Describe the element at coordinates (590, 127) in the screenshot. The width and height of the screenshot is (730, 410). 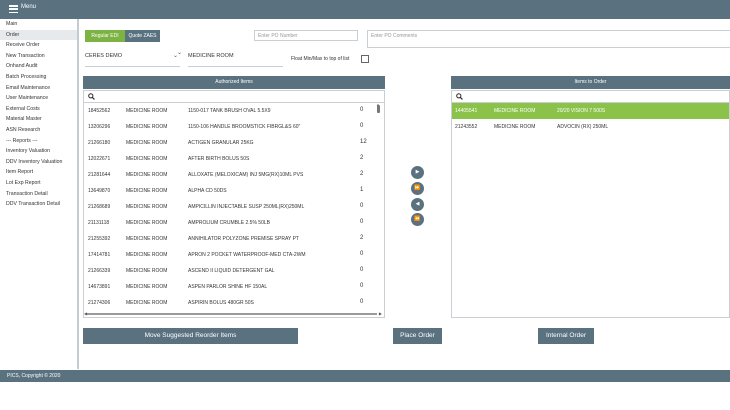
I see `table-row: 21243552 MEDICINE ROOM ADVOCIN (RX) 250ML` at that location.